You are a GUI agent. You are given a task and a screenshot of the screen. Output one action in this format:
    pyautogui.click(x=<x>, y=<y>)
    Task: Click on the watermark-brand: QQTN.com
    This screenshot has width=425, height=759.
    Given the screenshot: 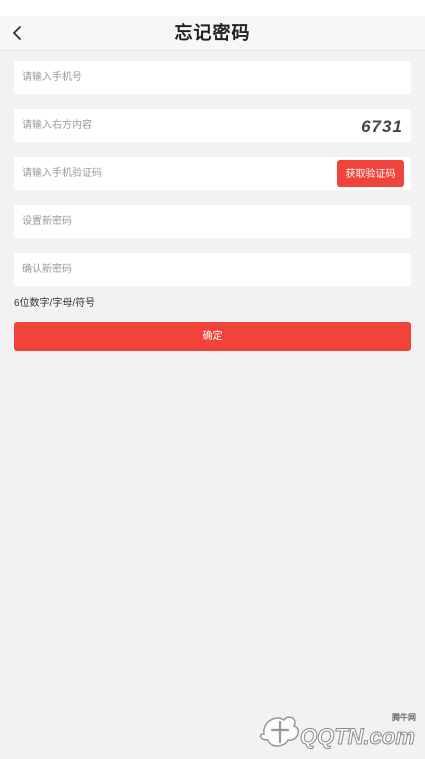 What is the action you would take?
    pyautogui.click(x=357, y=736)
    